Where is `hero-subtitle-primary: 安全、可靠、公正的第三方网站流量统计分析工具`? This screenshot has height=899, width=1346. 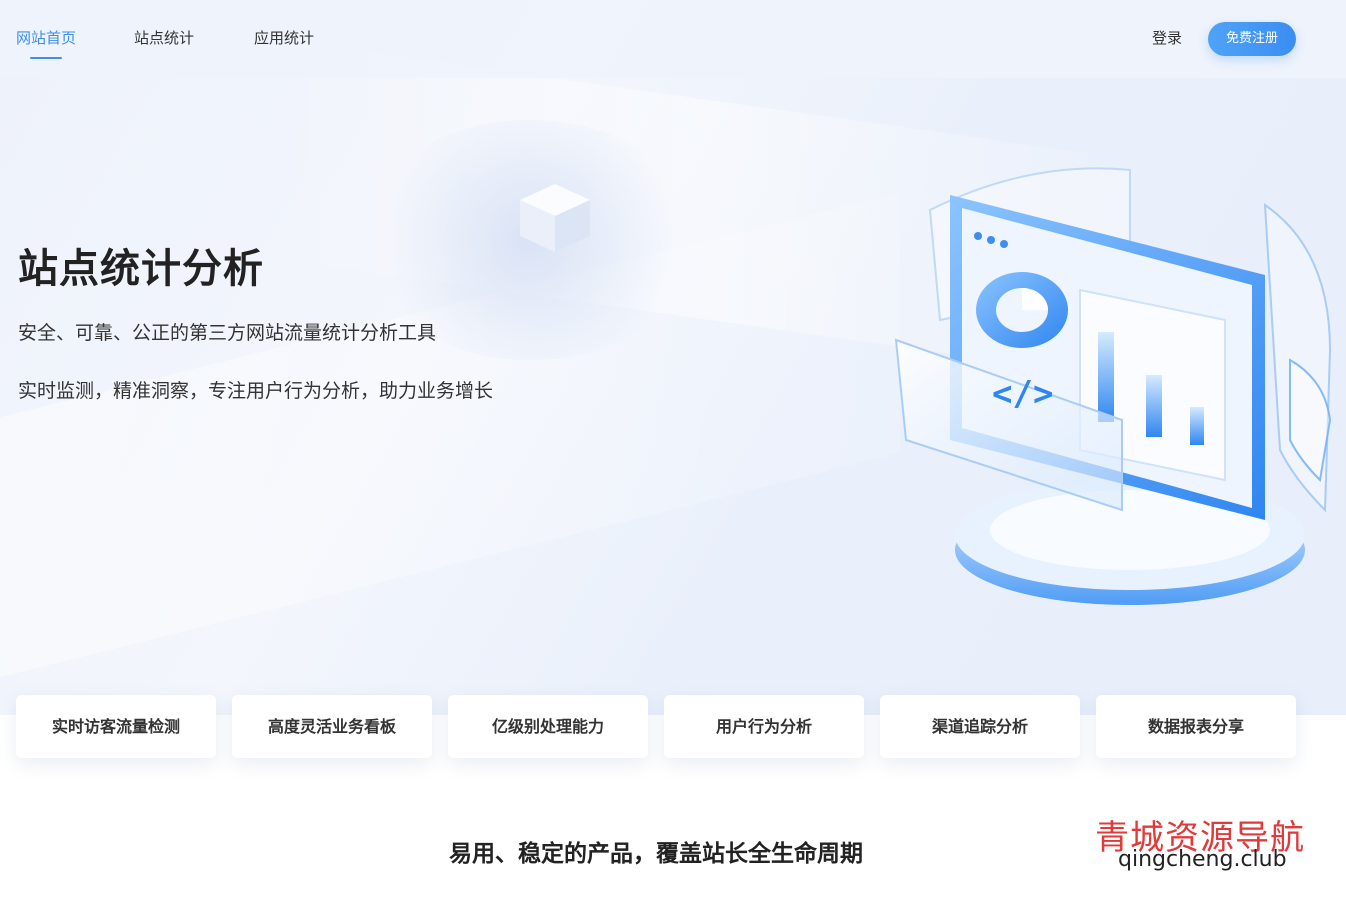 hero-subtitle-primary: 安全、可靠、公正的第三方网站流量统计分析工具 is located at coordinates (227, 333).